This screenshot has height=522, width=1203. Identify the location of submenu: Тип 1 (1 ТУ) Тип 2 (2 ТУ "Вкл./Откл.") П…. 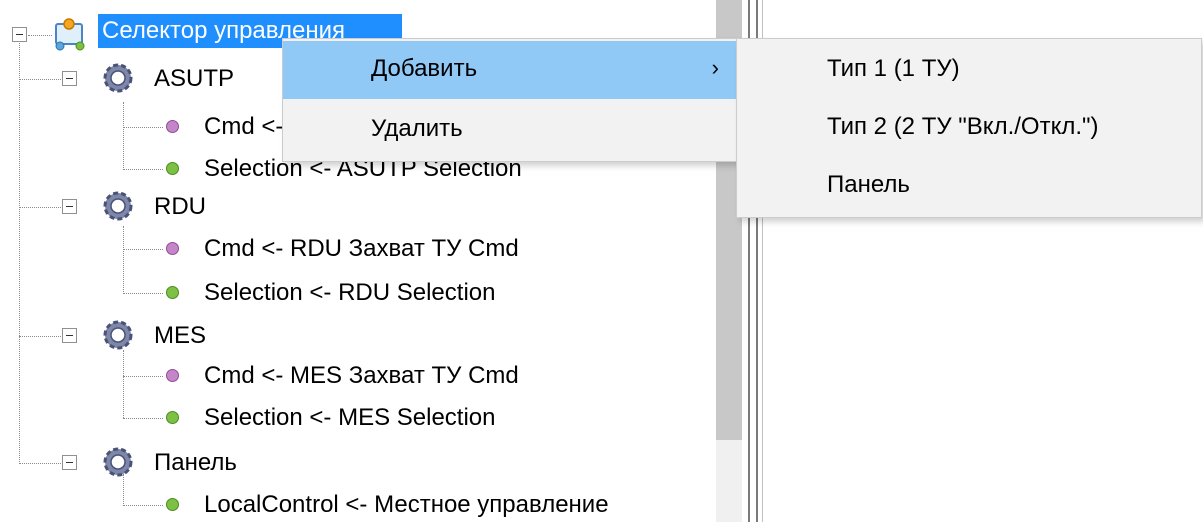
(969, 128).